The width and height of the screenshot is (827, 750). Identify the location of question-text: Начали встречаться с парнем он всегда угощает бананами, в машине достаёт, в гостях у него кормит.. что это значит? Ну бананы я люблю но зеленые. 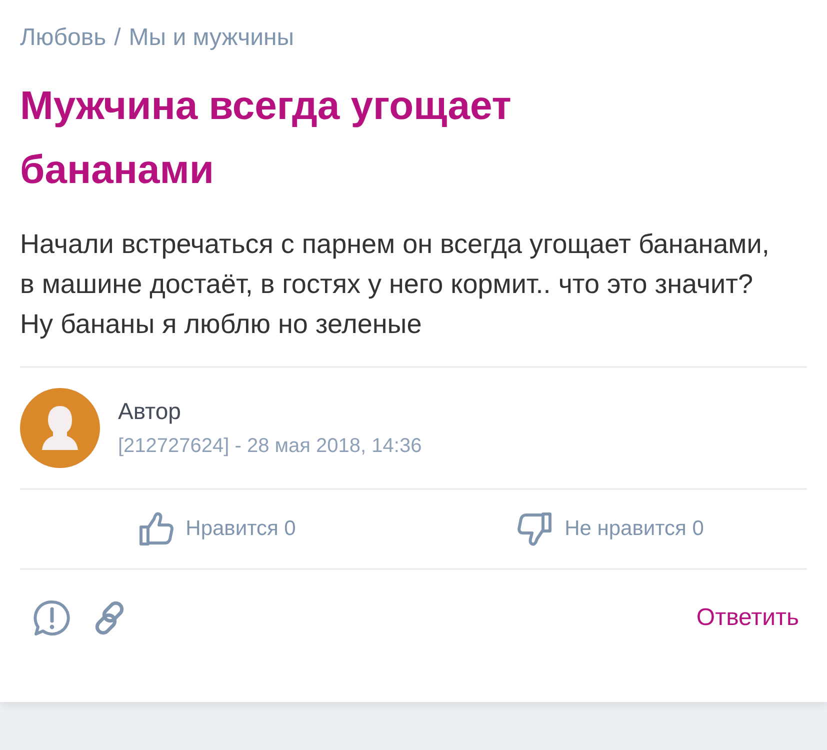
(395, 284).